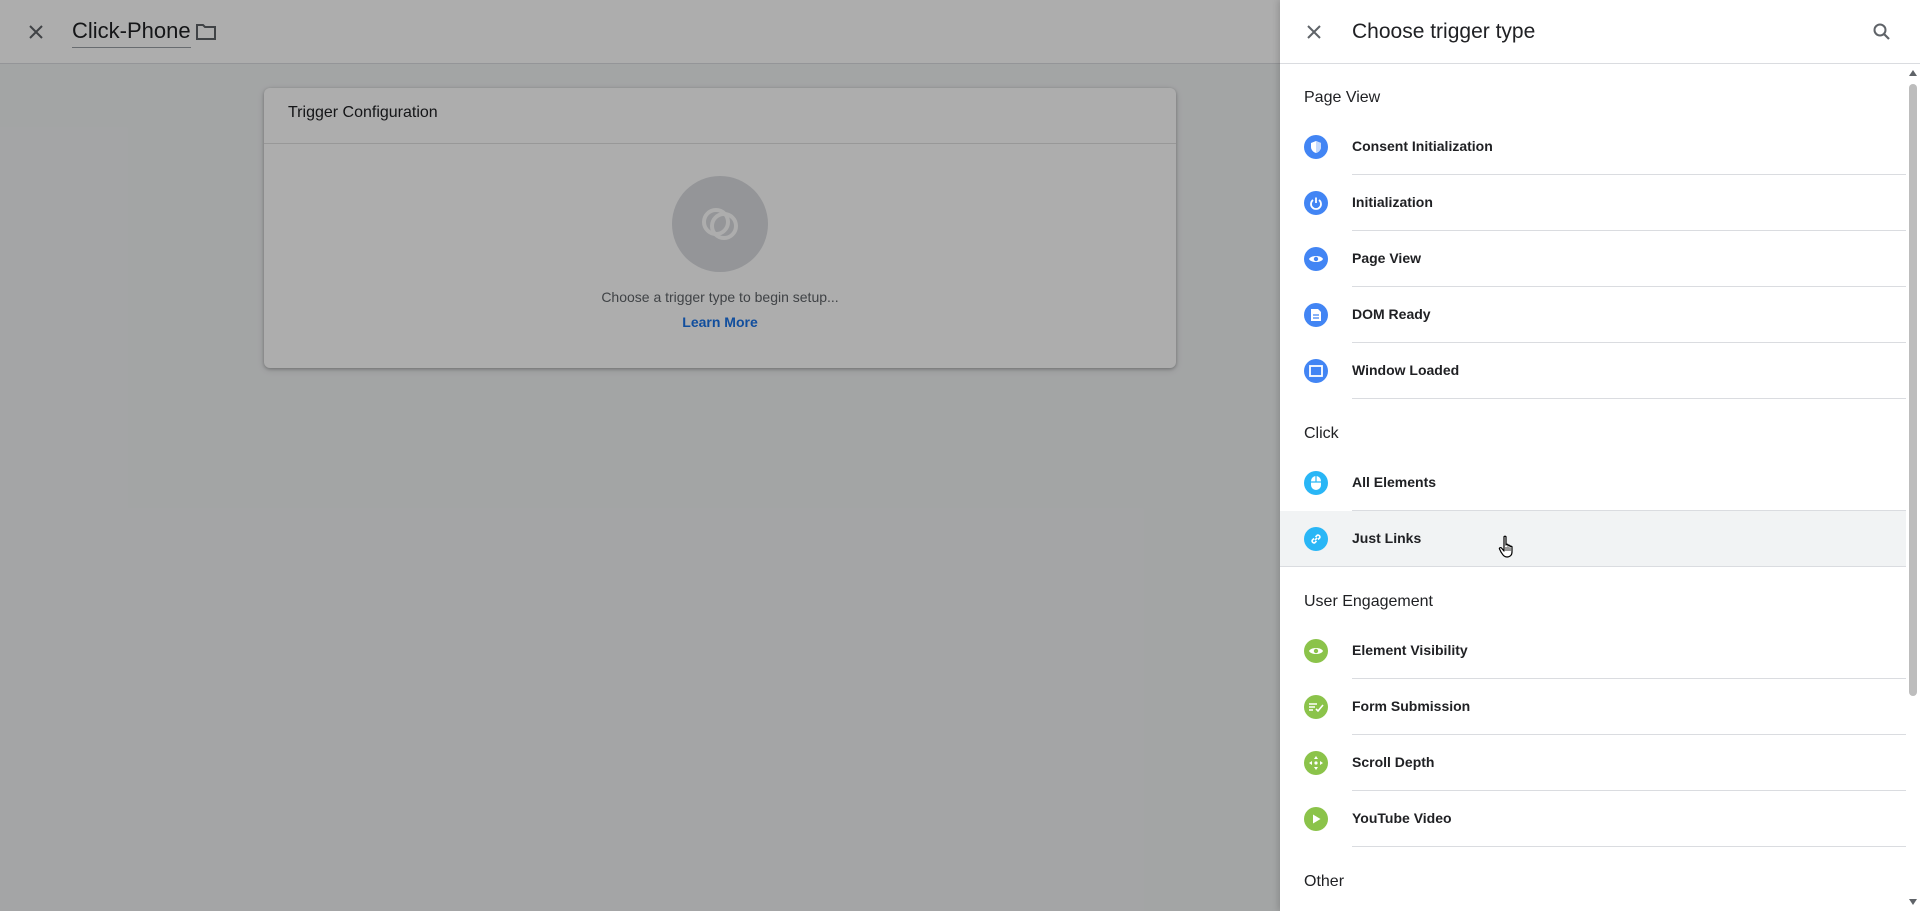 The height and width of the screenshot is (911, 1920). What do you see at coordinates (1321, 433) in the screenshot?
I see `section-heading-click: Click` at bounding box center [1321, 433].